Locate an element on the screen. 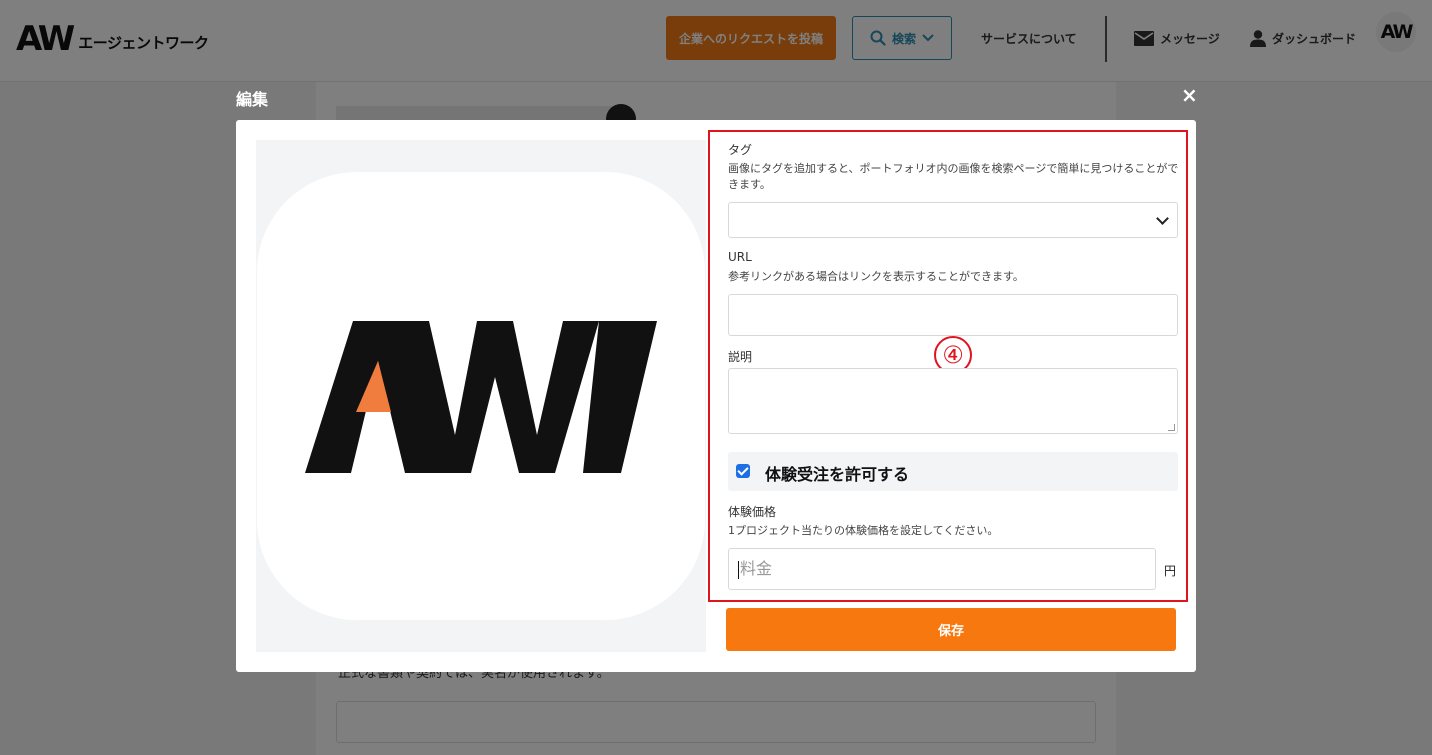 Image resolution: width=1432 pixels, height=755 pixels. trial-price-input: 料金 is located at coordinates (942, 569).